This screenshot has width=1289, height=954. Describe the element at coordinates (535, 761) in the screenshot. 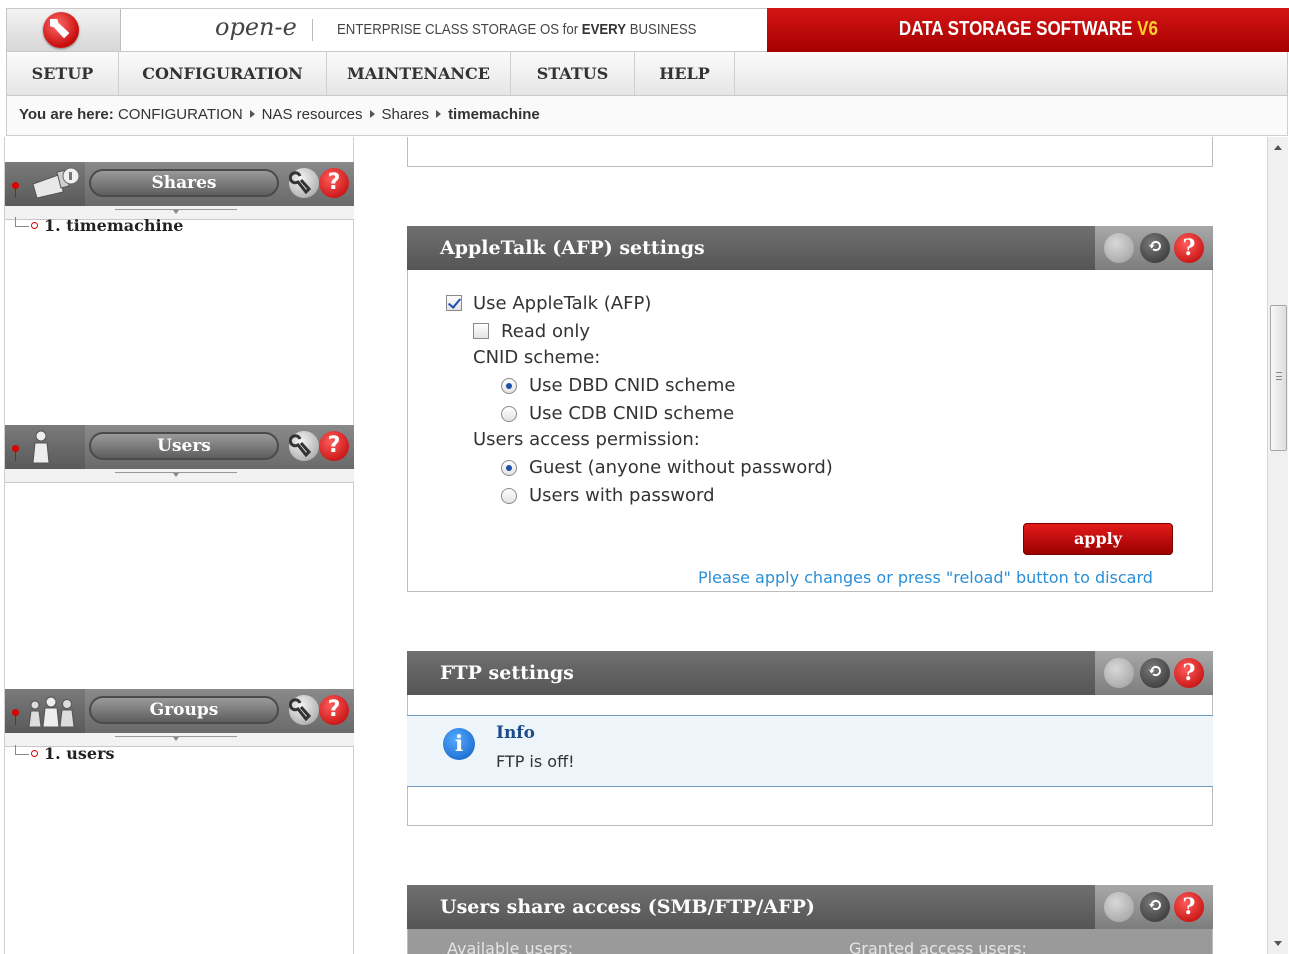

I see `info-text: FTP is off!` at that location.